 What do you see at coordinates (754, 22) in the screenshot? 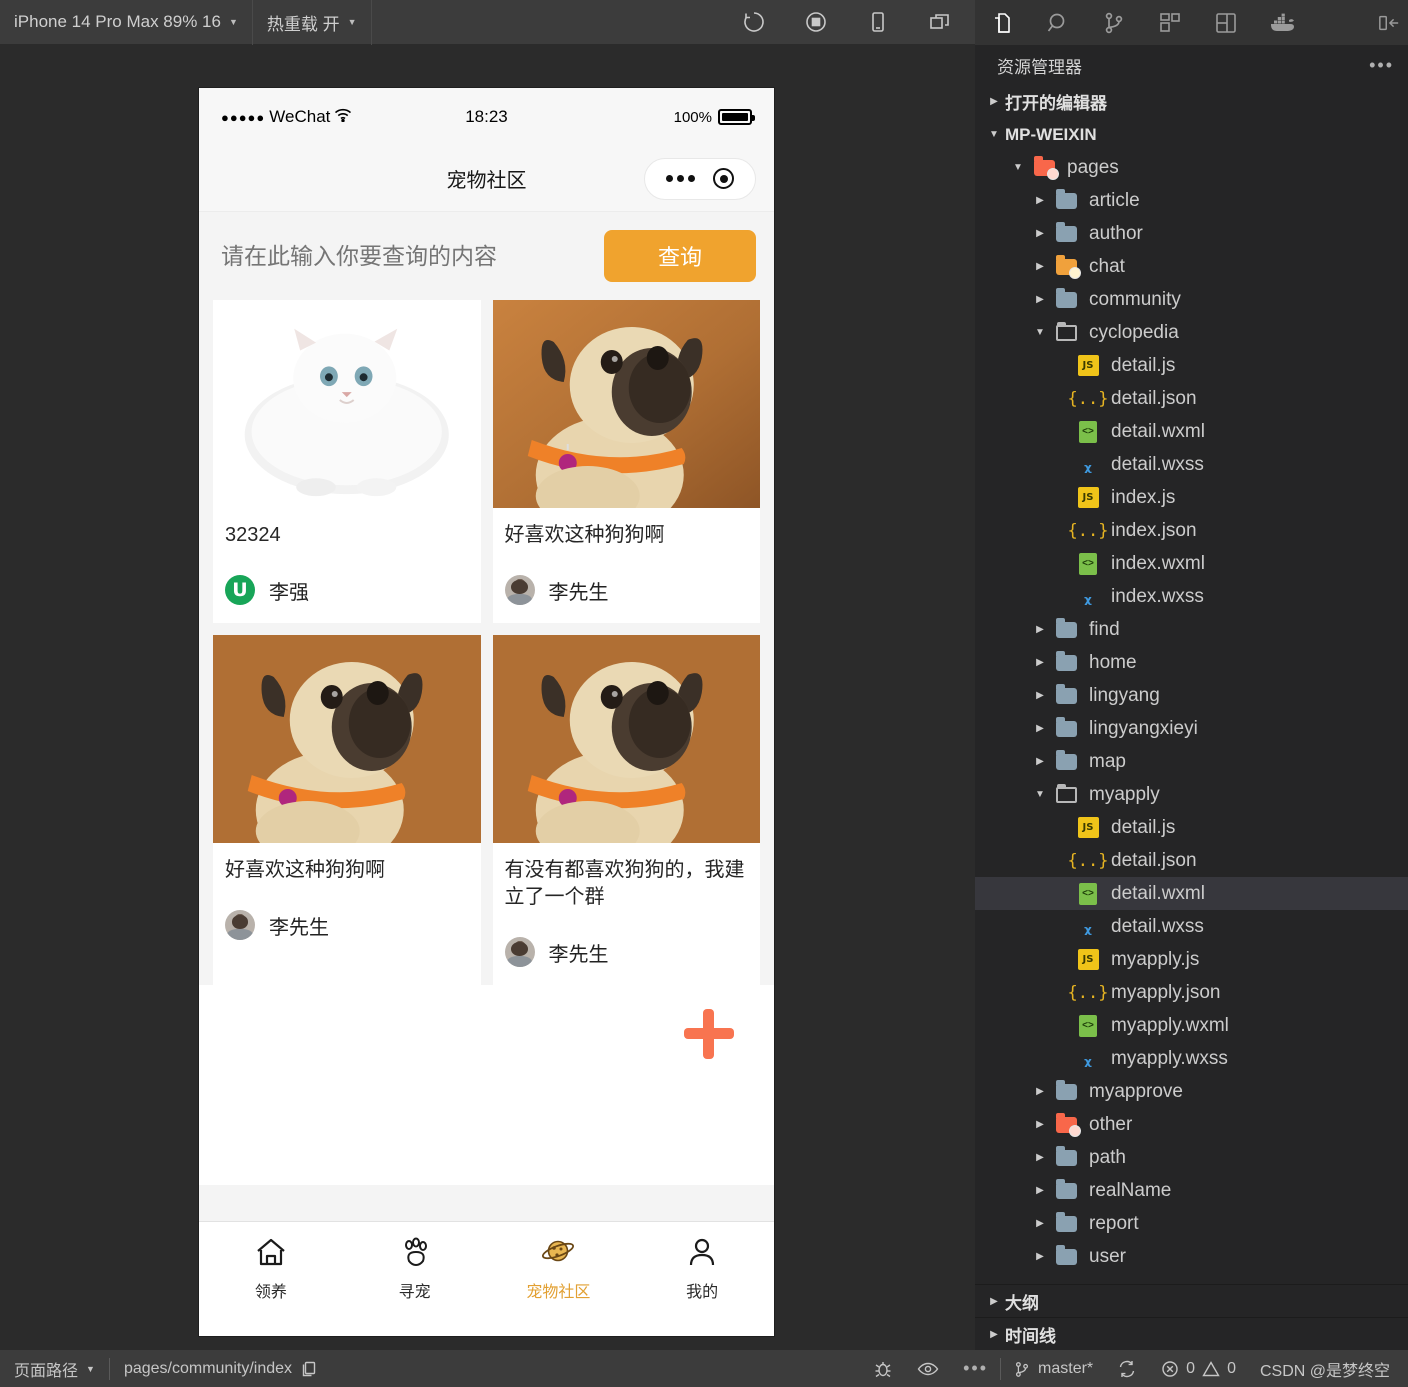
I see `refresh-icon` at bounding box center [754, 22].